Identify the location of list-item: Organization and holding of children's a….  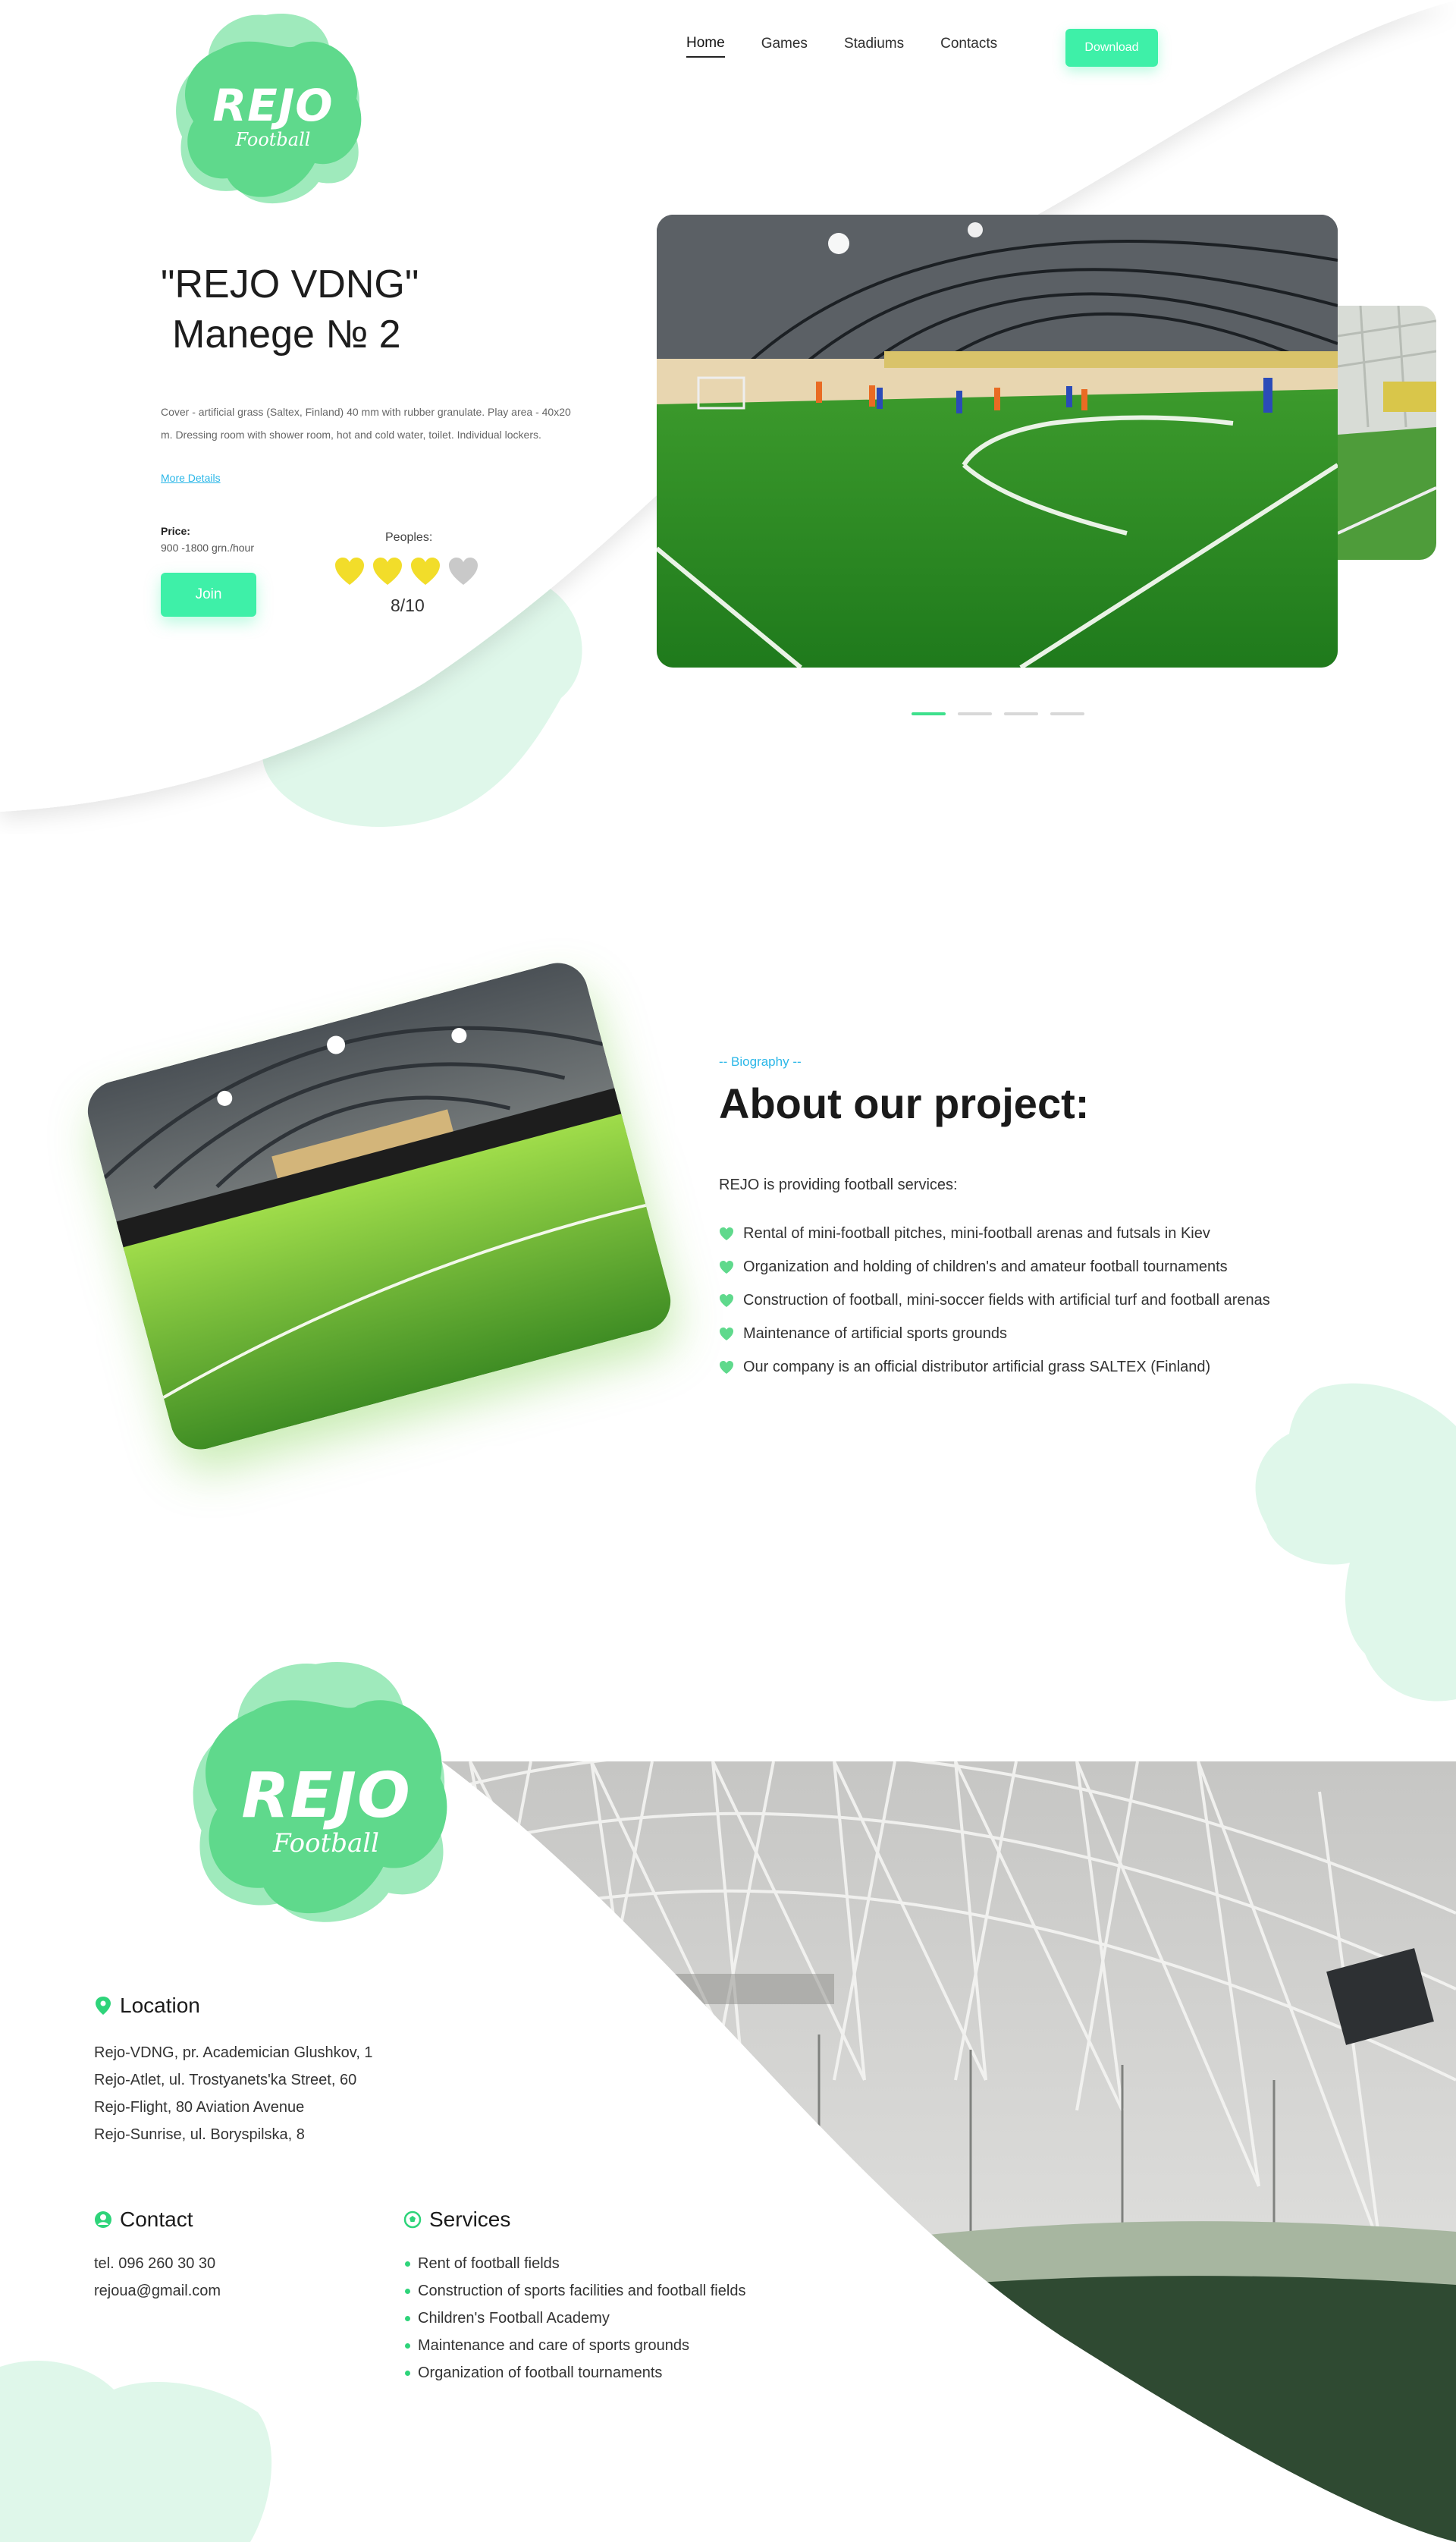
(994, 1267).